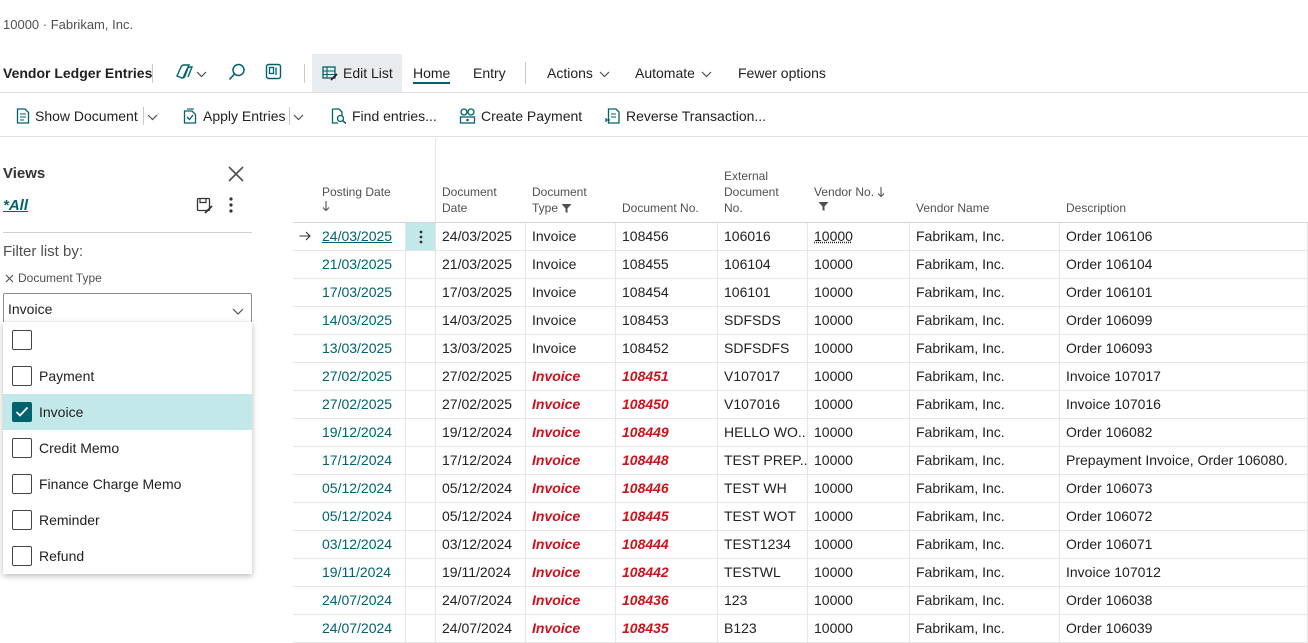 This screenshot has height=643, width=1308. I want to click on filter-option-invoice: Invoice, so click(127, 412).